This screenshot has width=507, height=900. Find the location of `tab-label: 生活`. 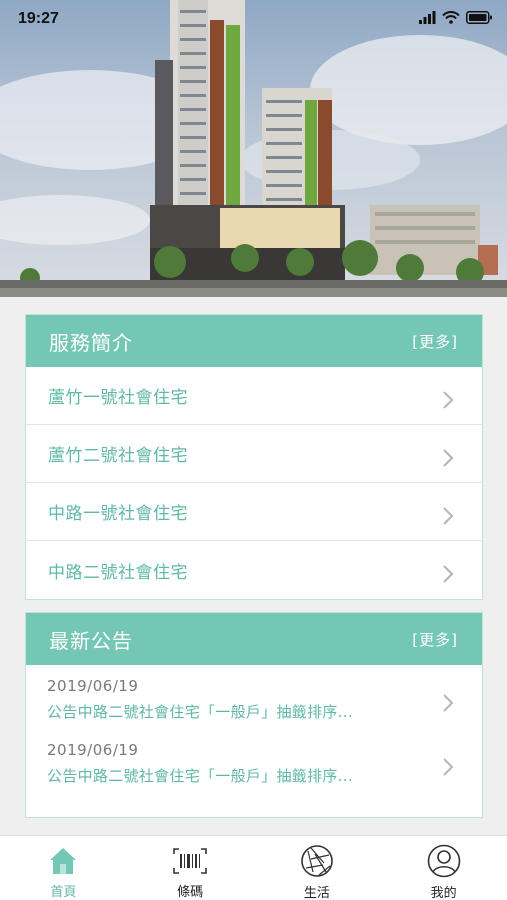

tab-label: 生活 is located at coordinates (316, 893).